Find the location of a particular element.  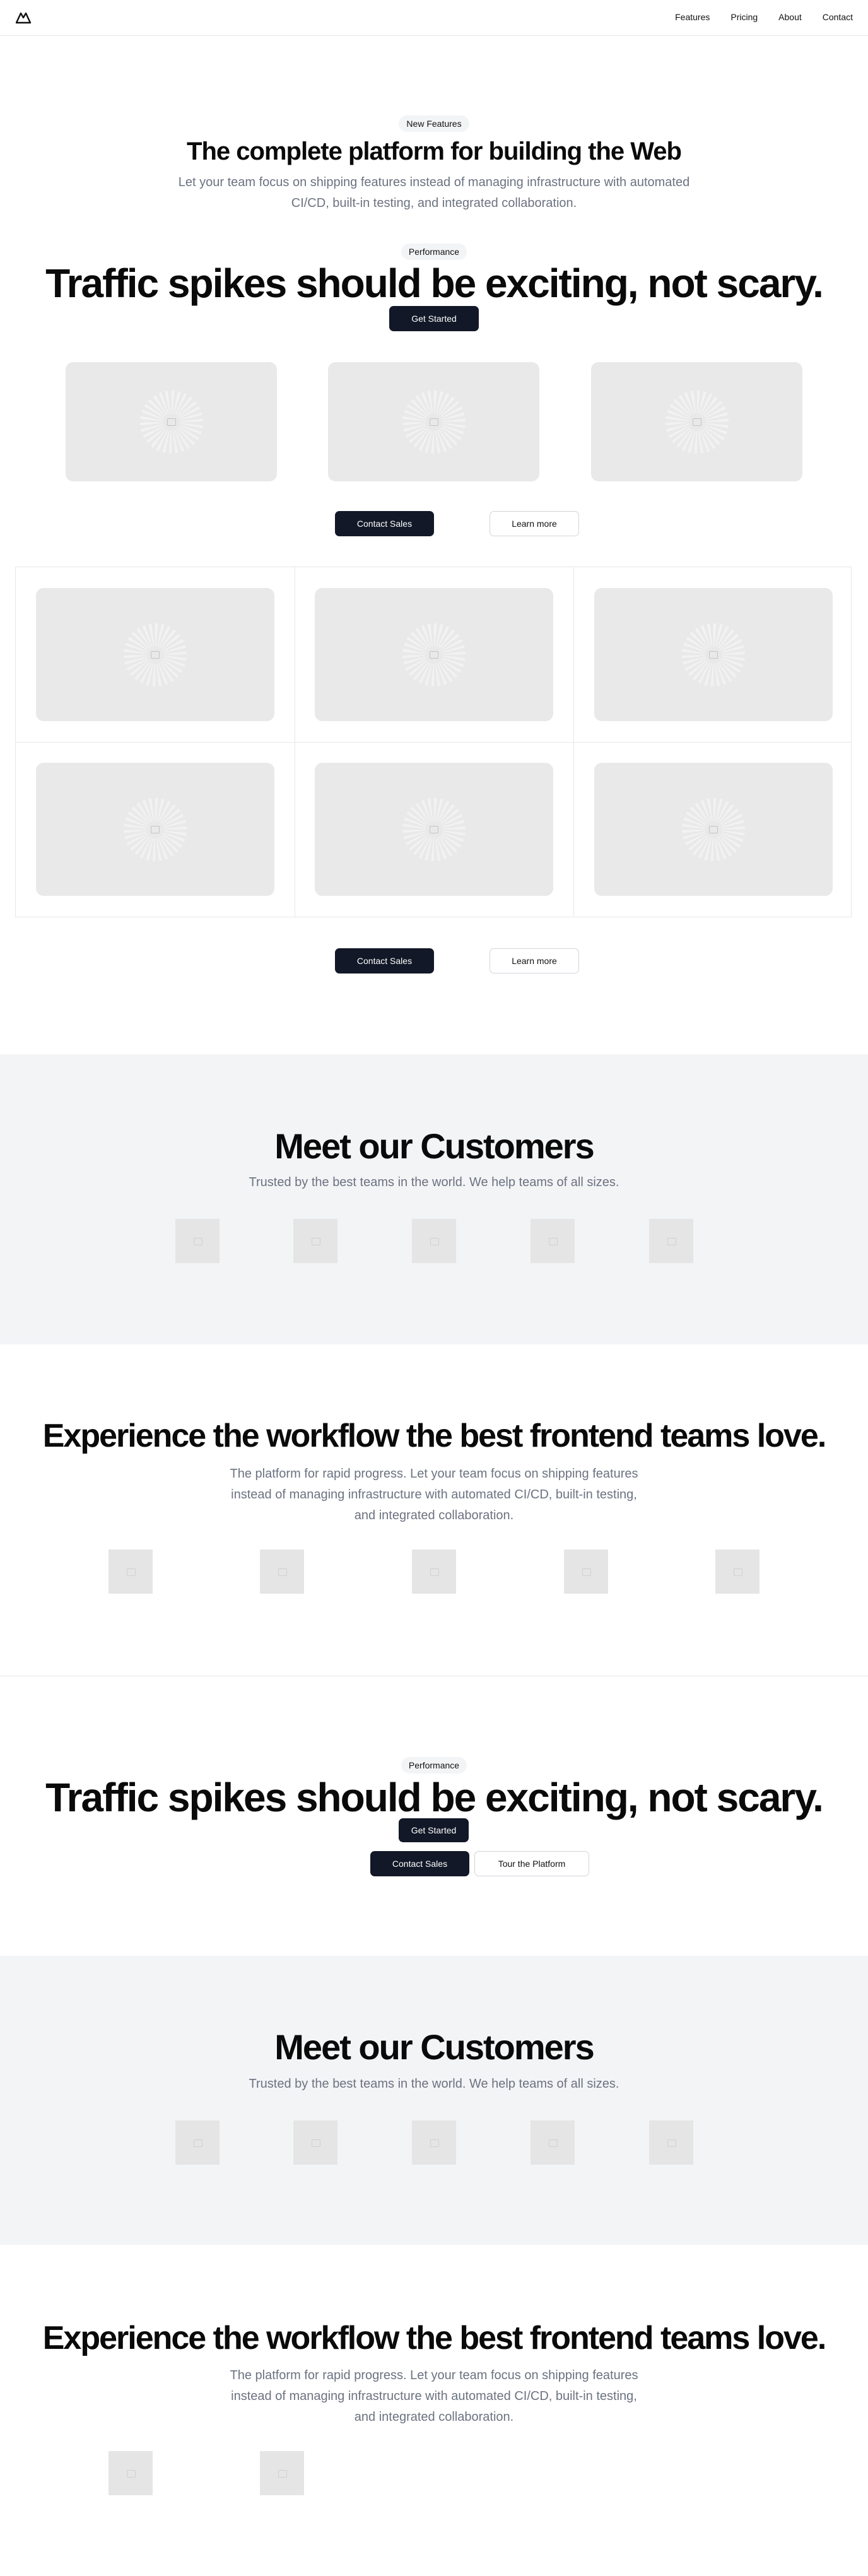

nav-features: Features is located at coordinates (692, 17).